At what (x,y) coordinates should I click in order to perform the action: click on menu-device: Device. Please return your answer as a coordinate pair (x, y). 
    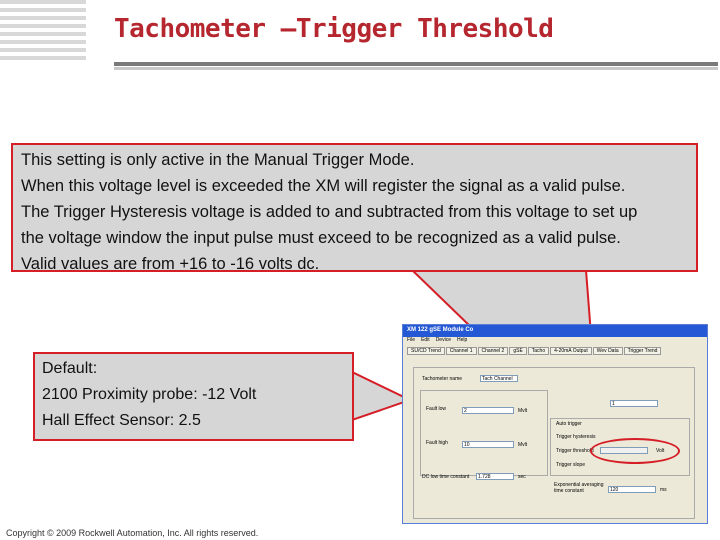
    Looking at the image, I should click on (443, 340).